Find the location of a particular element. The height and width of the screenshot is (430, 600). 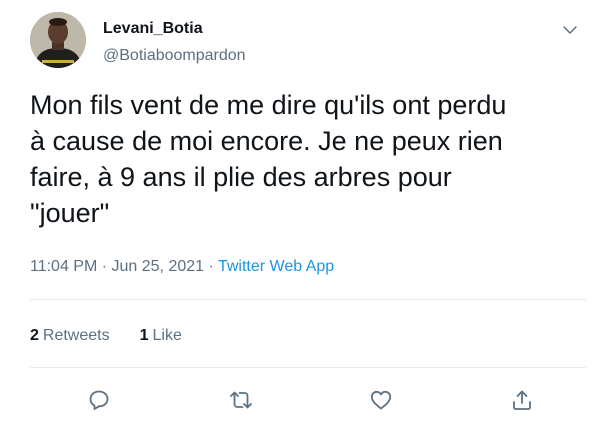

tweet-time: 11:04 PM is located at coordinates (63, 266).